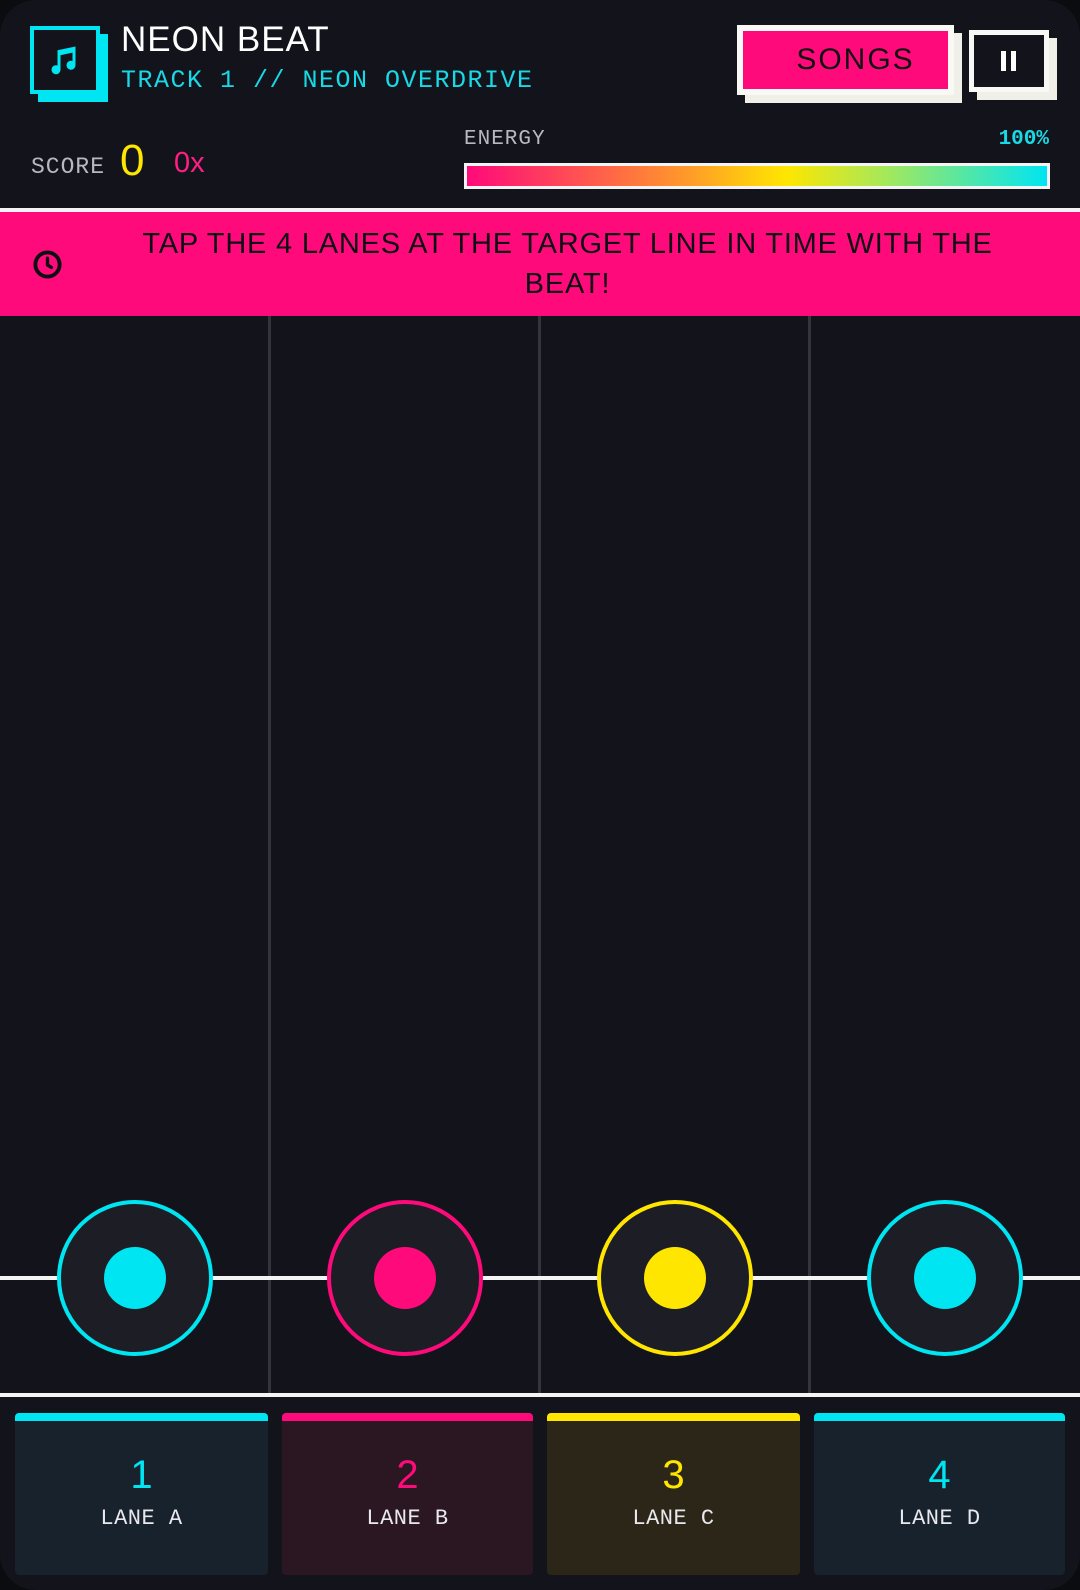 The height and width of the screenshot is (1590, 1080). Describe the element at coordinates (47, 264) in the screenshot. I see `clock-icon` at that location.